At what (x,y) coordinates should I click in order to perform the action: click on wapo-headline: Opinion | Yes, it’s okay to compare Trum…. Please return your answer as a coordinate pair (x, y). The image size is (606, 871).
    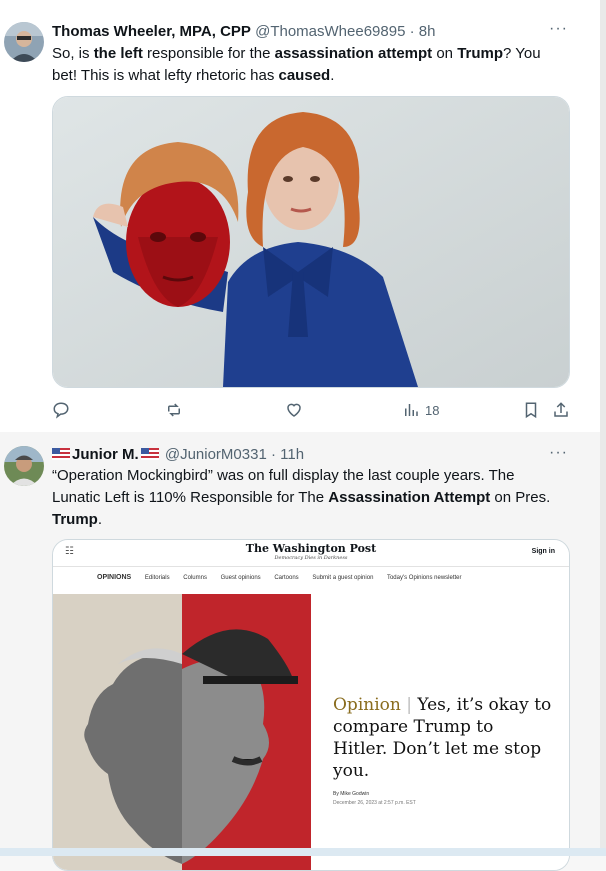
    Looking at the image, I should click on (442, 738).